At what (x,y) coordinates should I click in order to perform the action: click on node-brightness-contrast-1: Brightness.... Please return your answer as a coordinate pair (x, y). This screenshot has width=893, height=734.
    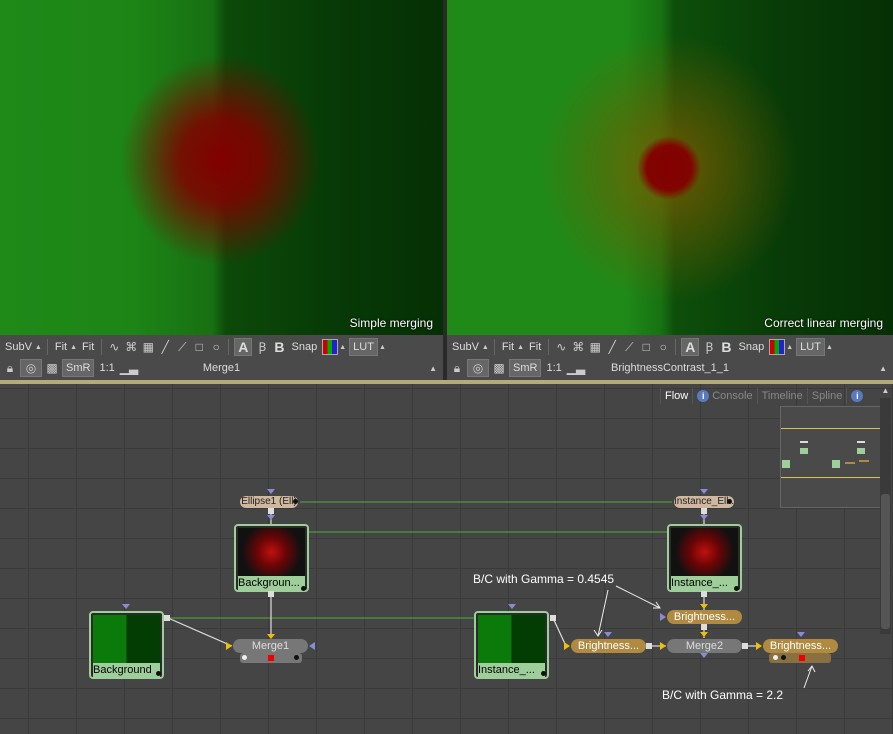
    Looking at the image, I should click on (608, 646).